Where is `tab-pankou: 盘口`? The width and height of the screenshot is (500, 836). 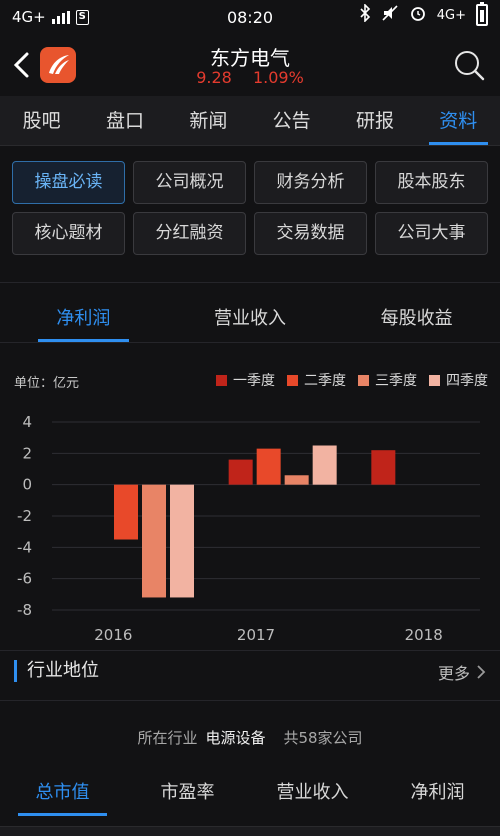
tab-pankou: 盘口 is located at coordinates (124, 120).